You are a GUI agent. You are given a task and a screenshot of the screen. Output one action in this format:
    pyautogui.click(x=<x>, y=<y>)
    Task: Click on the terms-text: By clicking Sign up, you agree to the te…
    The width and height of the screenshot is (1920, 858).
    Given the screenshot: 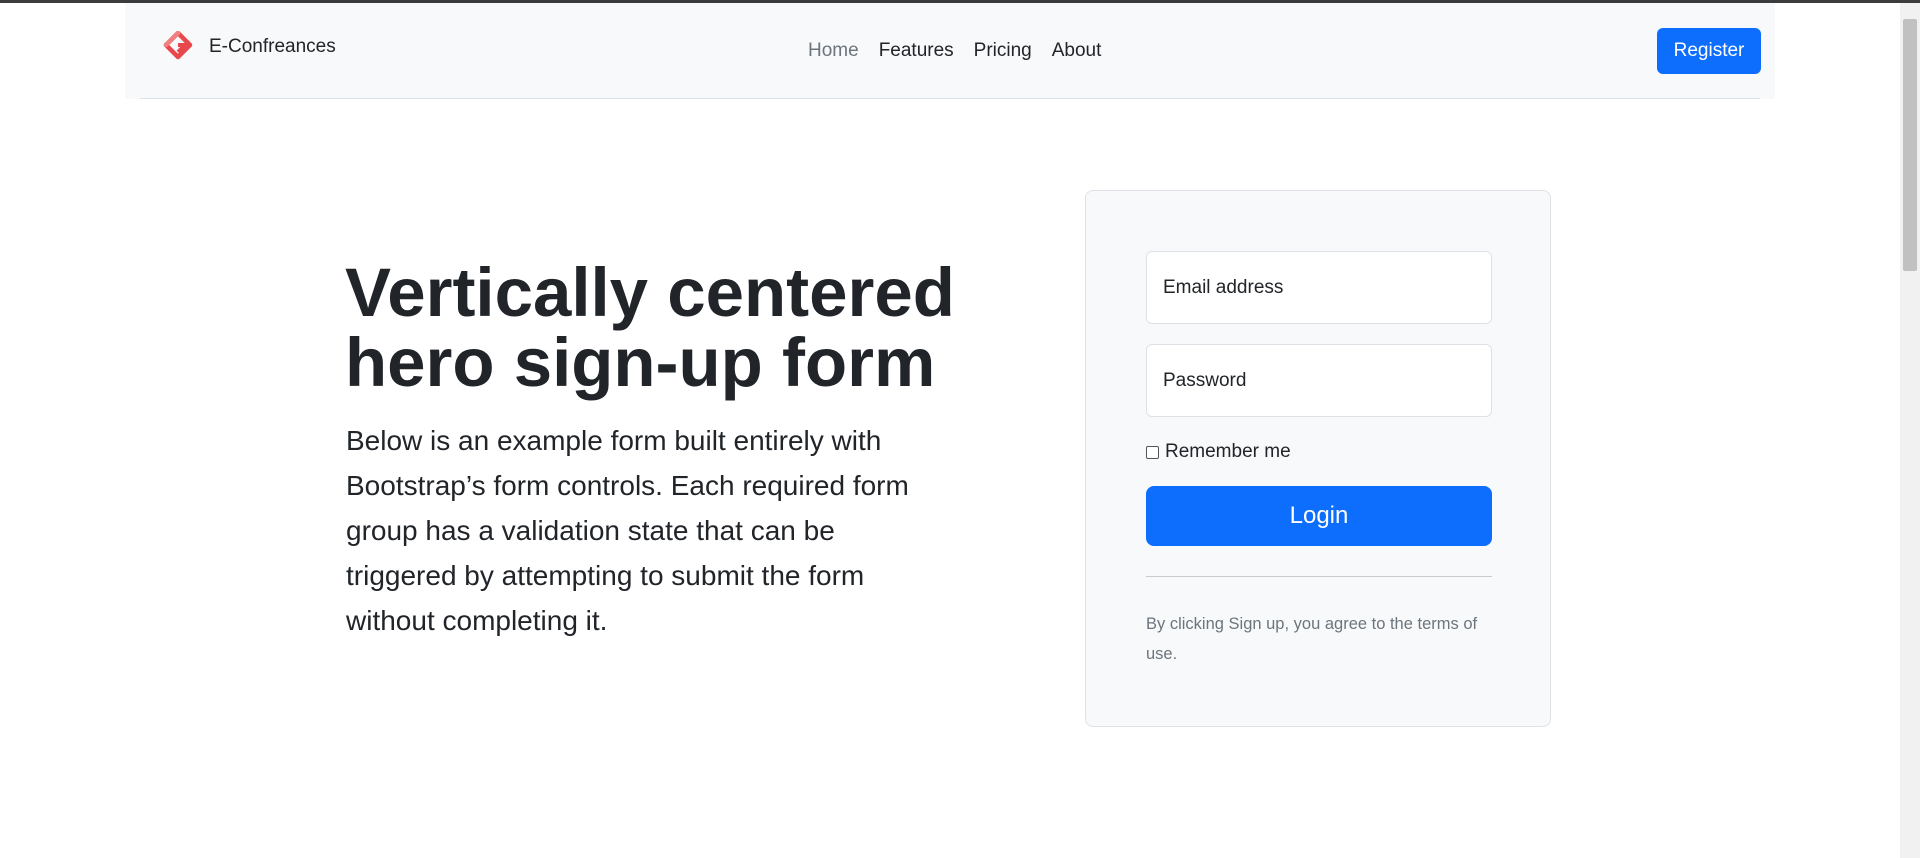 What is the action you would take?
    pyautogui.click(x=1312, y=639)
    